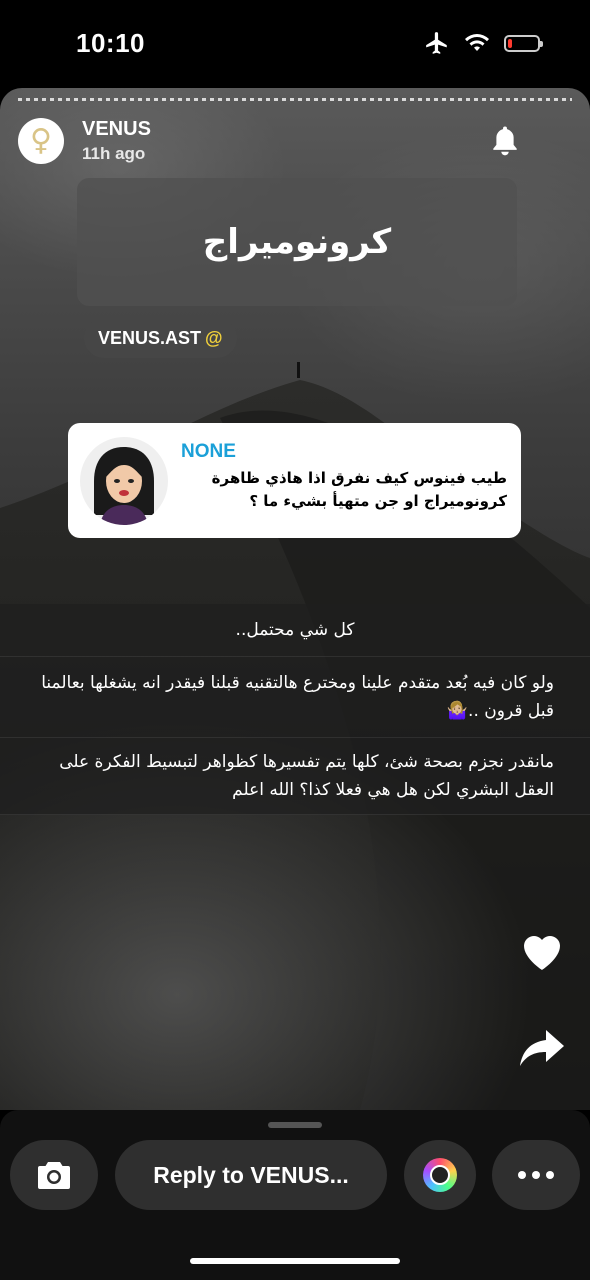 This screenshot has width=590, height=1280. I want to click on mention-handle: VENUS.AST, so click(150, 337).